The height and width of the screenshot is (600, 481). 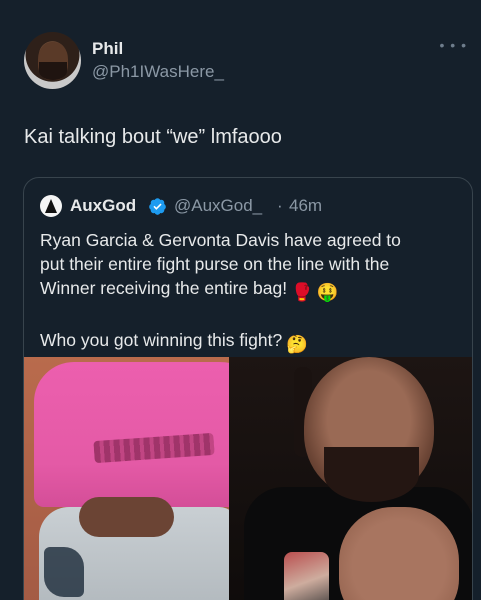 What do you see at coordinates (157, 206) in the screenshot?
I see `verified-badge-icon` at bounding box center [157, 206].